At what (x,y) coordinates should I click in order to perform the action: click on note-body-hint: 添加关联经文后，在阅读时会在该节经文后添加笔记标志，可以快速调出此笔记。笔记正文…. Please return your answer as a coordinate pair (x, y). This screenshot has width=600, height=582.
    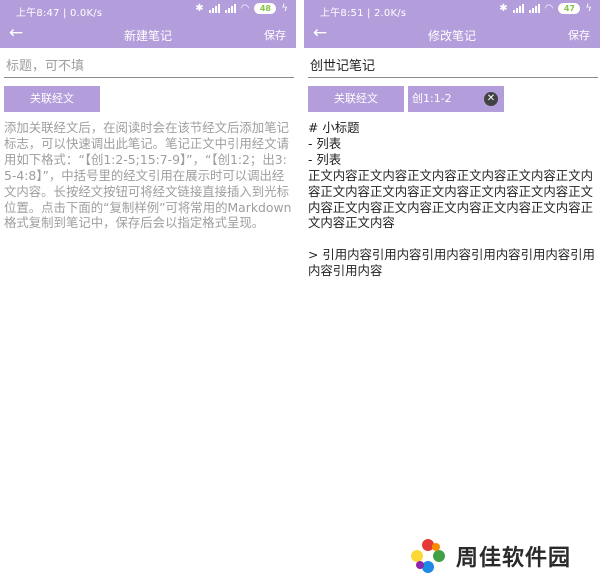
    Looking at the image, I should click on (149, 175).